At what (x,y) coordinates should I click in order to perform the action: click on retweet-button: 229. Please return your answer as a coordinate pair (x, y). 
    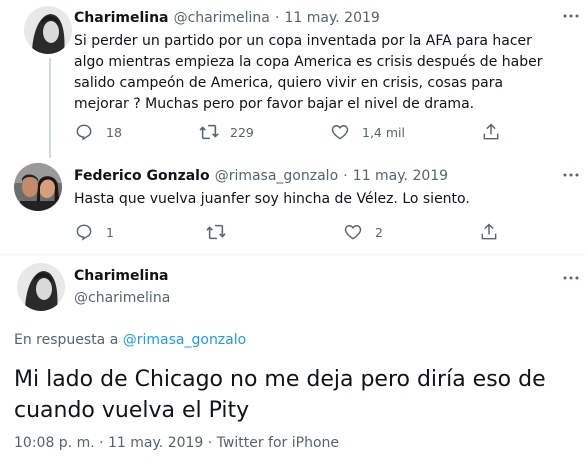
    Looking at the image, I should click on (226, 132).